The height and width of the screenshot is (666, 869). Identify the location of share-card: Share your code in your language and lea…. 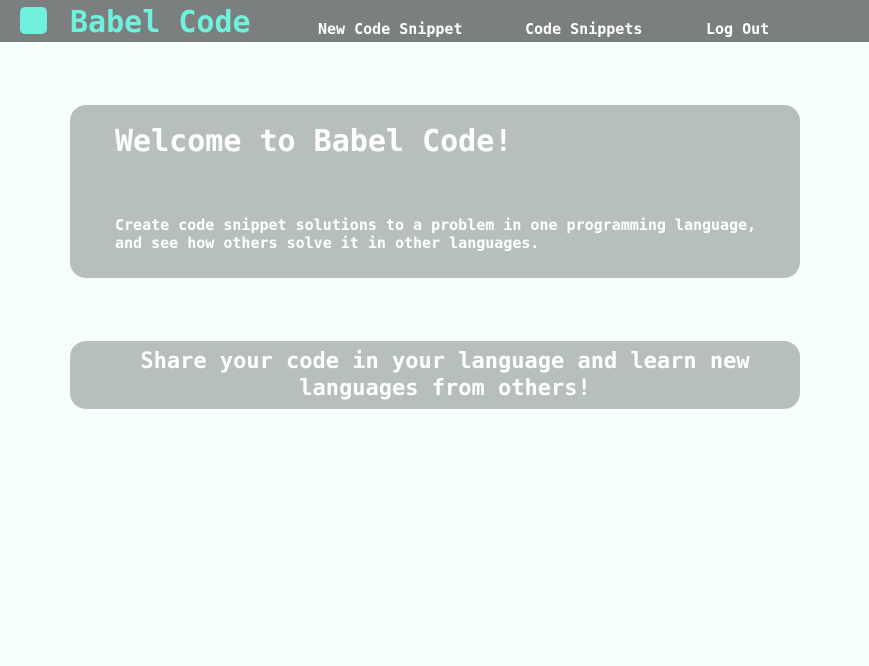
(435, 375).